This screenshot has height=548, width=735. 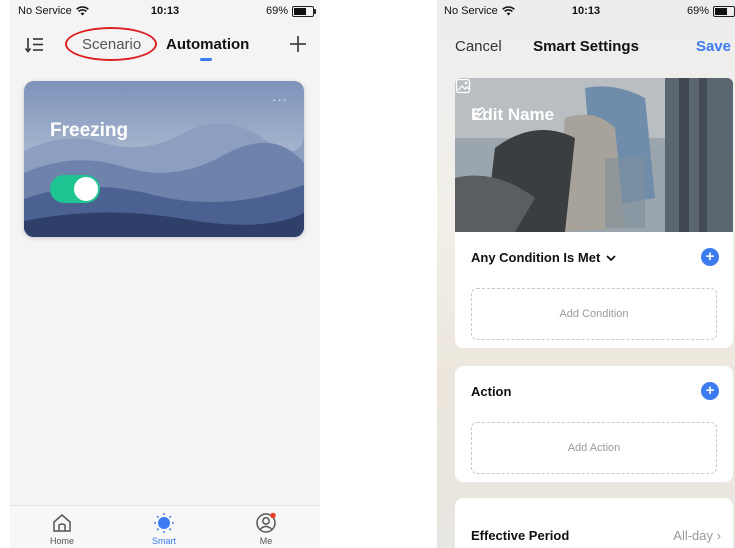 I want to click on scene-toggle, so click(x=75, y=189).